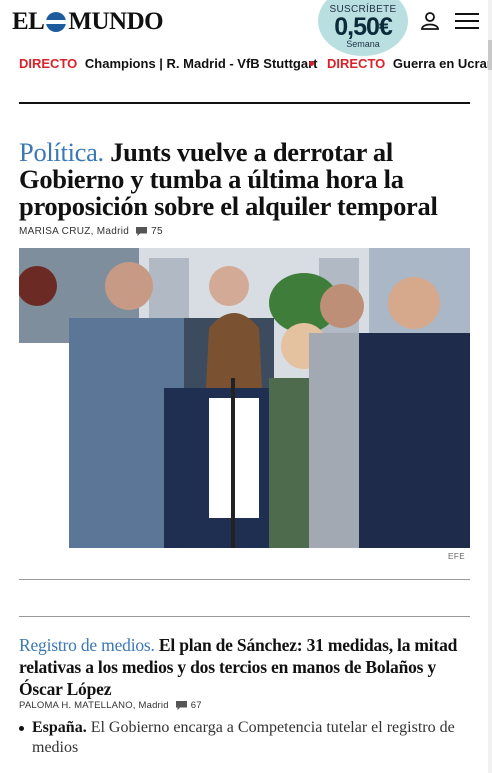 Image resolution: width=492 pixels, height=773 pixels. What do you see at coordinates (490, 386) in the screenshot?
I see `page-scrollbar` at bounding box center [490, 386].